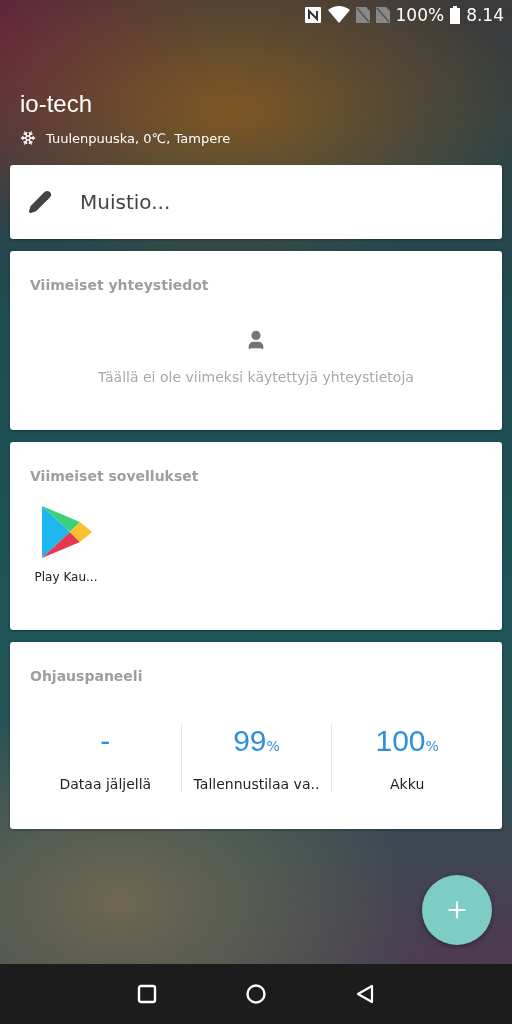  What do you see at coordinates (147, 994) in the screenshot?
I see `recents-icon` at bounding box center [147, 994].